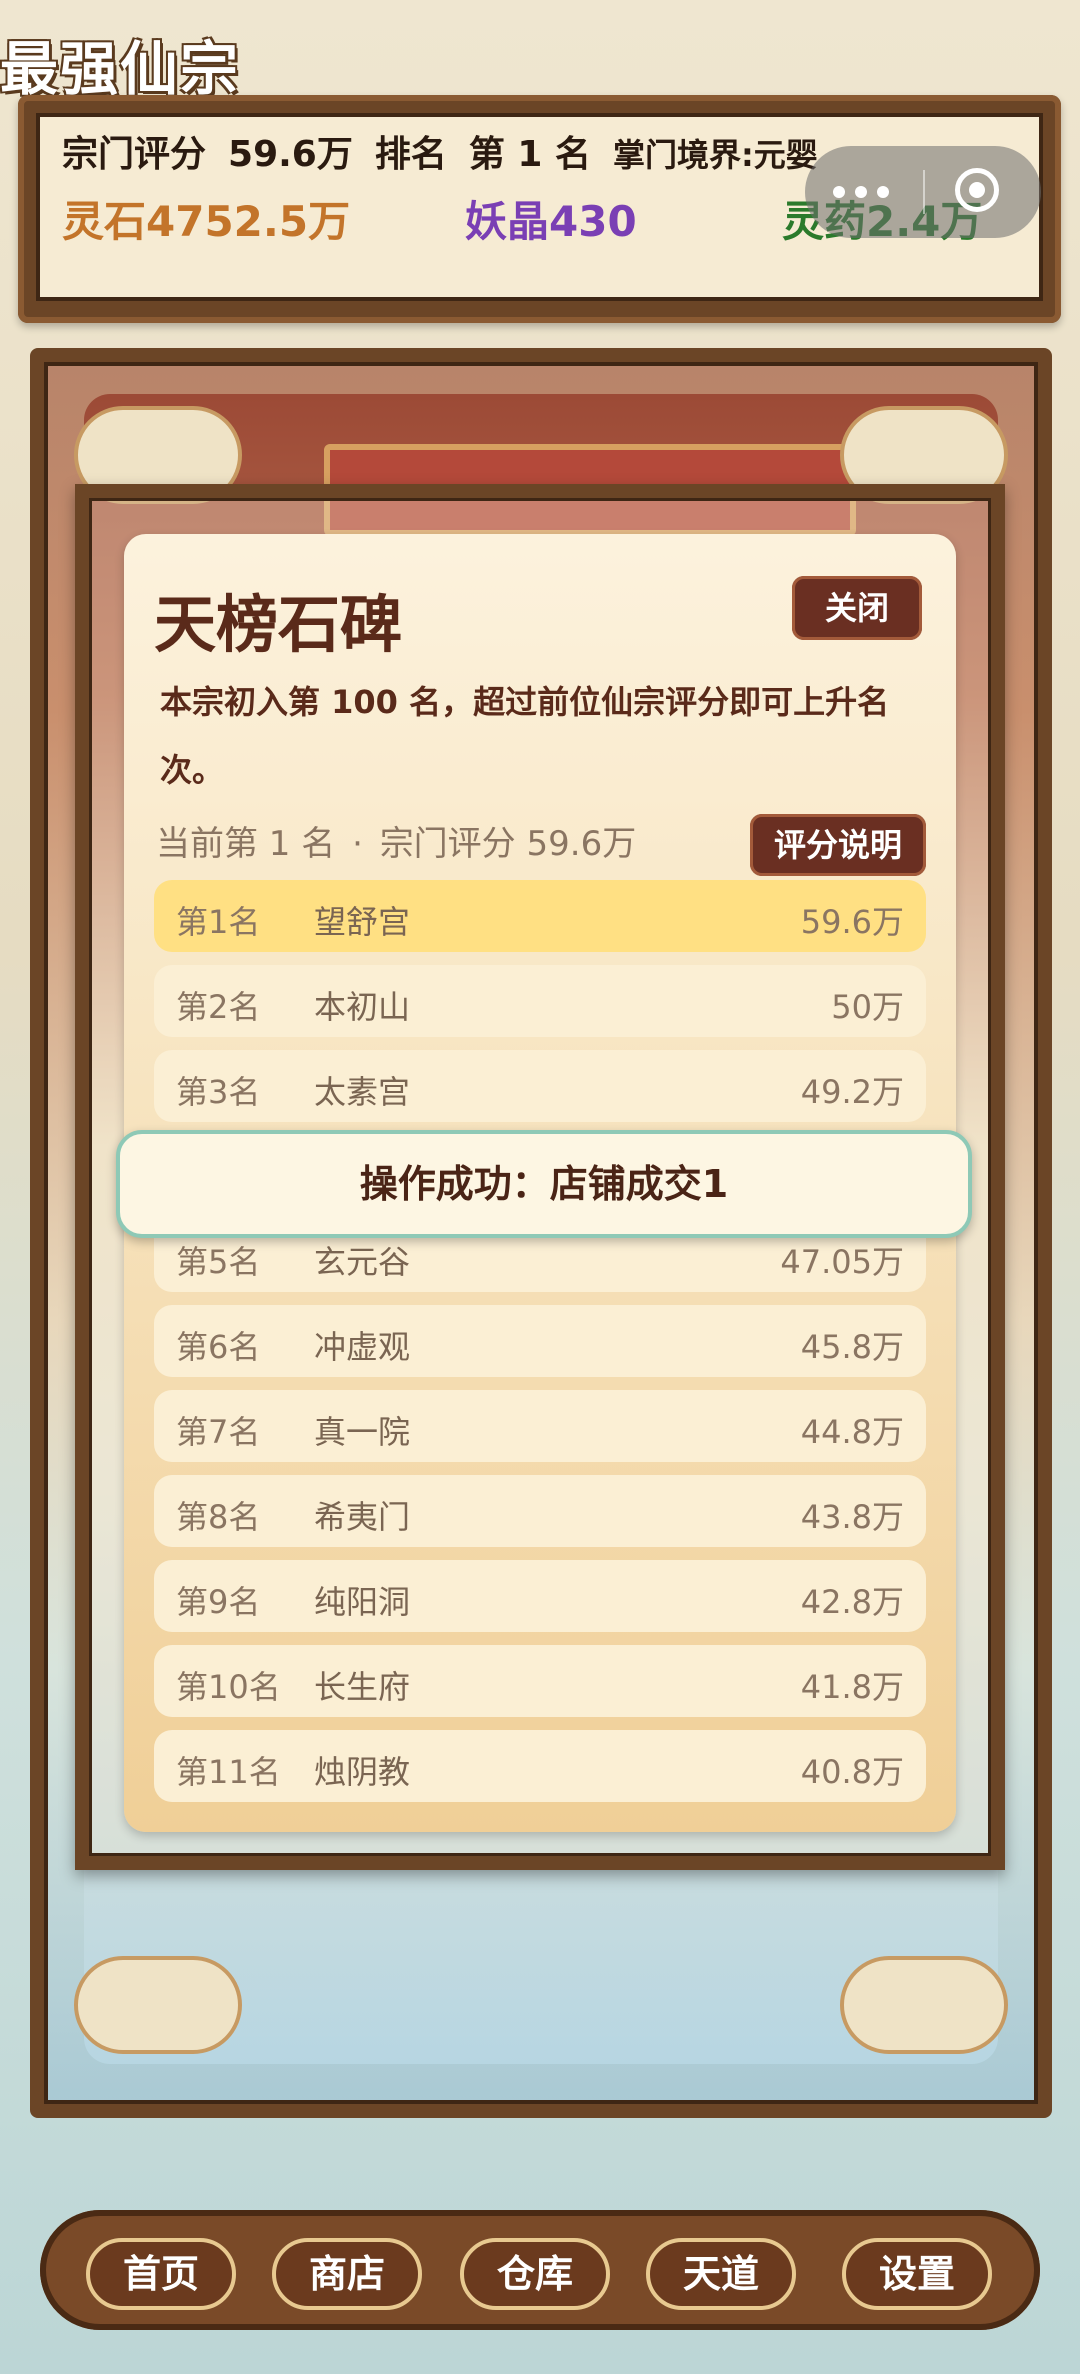 This screenshot has width=1080, height=2374. I want to click on sect-name: 烛阴教, so click(362, 1772).